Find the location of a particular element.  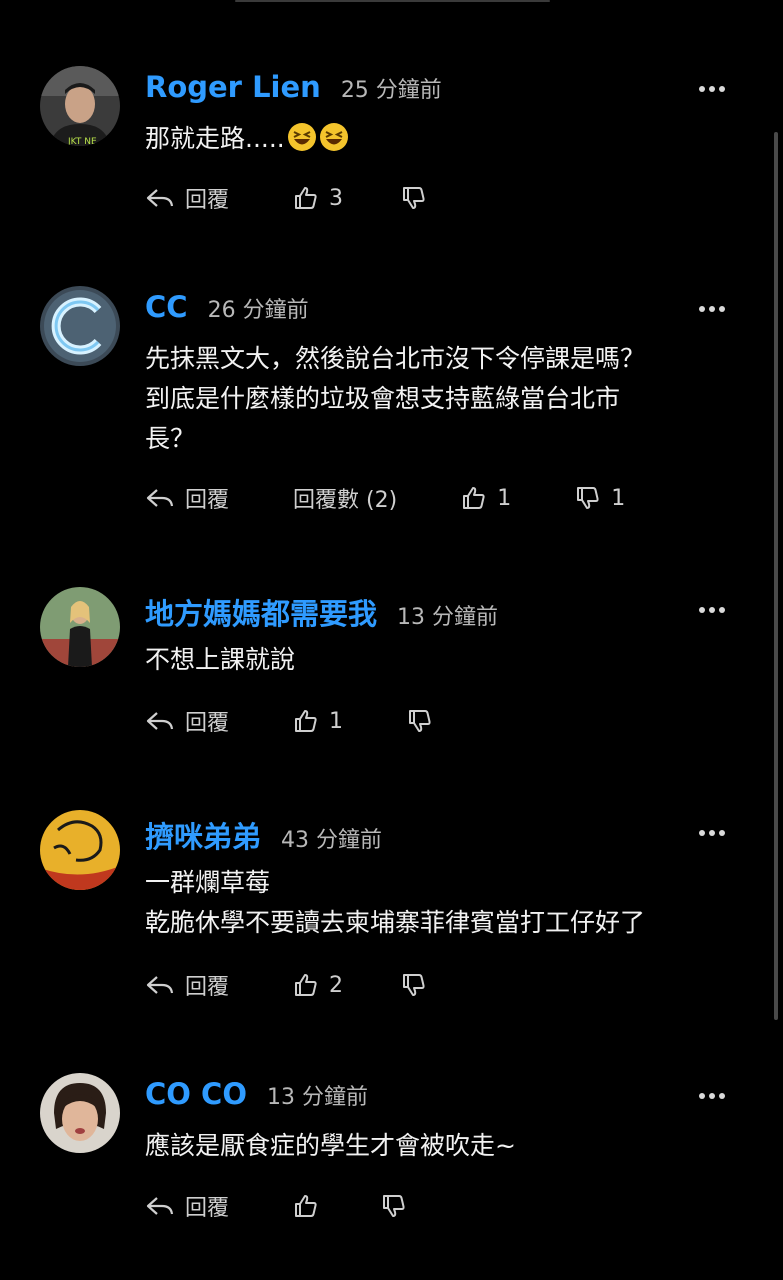

replies-count: 回覆數 (2) is located at coordinates (345, 500).